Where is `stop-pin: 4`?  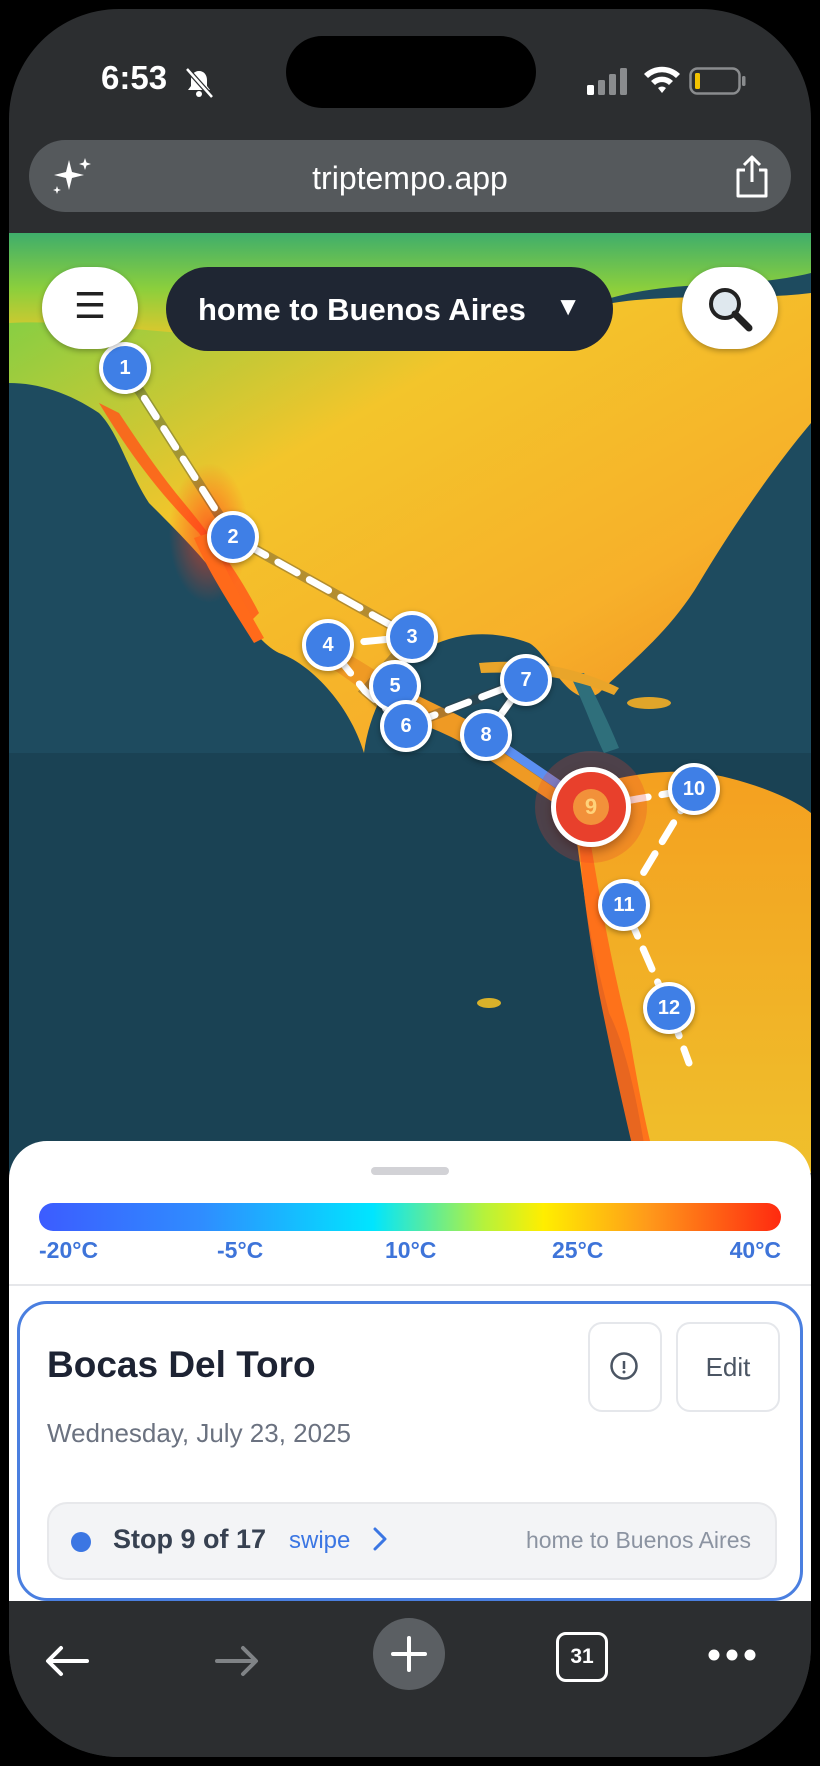
stop-pin: 4 is located at coordinates (328, 645).